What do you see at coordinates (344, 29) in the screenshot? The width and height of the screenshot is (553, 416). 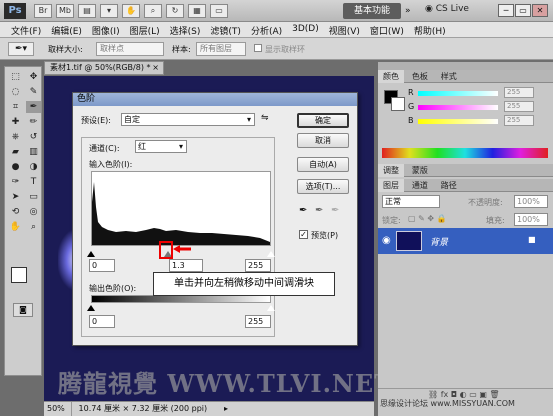 I see `menu-view: 视图(V)` at bounding box center [344, 29].